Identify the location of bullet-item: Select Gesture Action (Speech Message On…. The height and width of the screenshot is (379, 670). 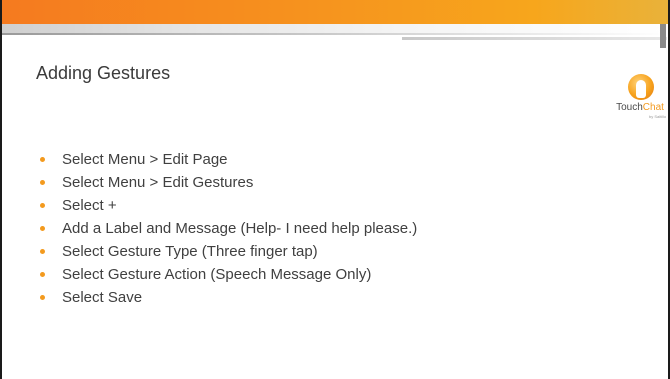
(228, 274).